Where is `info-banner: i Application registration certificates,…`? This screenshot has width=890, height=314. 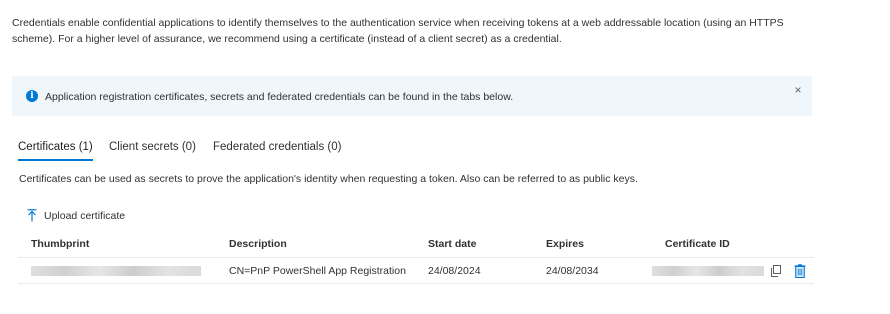
info-banner: i Application registration certificates,… is located at coordinates (412, 96).